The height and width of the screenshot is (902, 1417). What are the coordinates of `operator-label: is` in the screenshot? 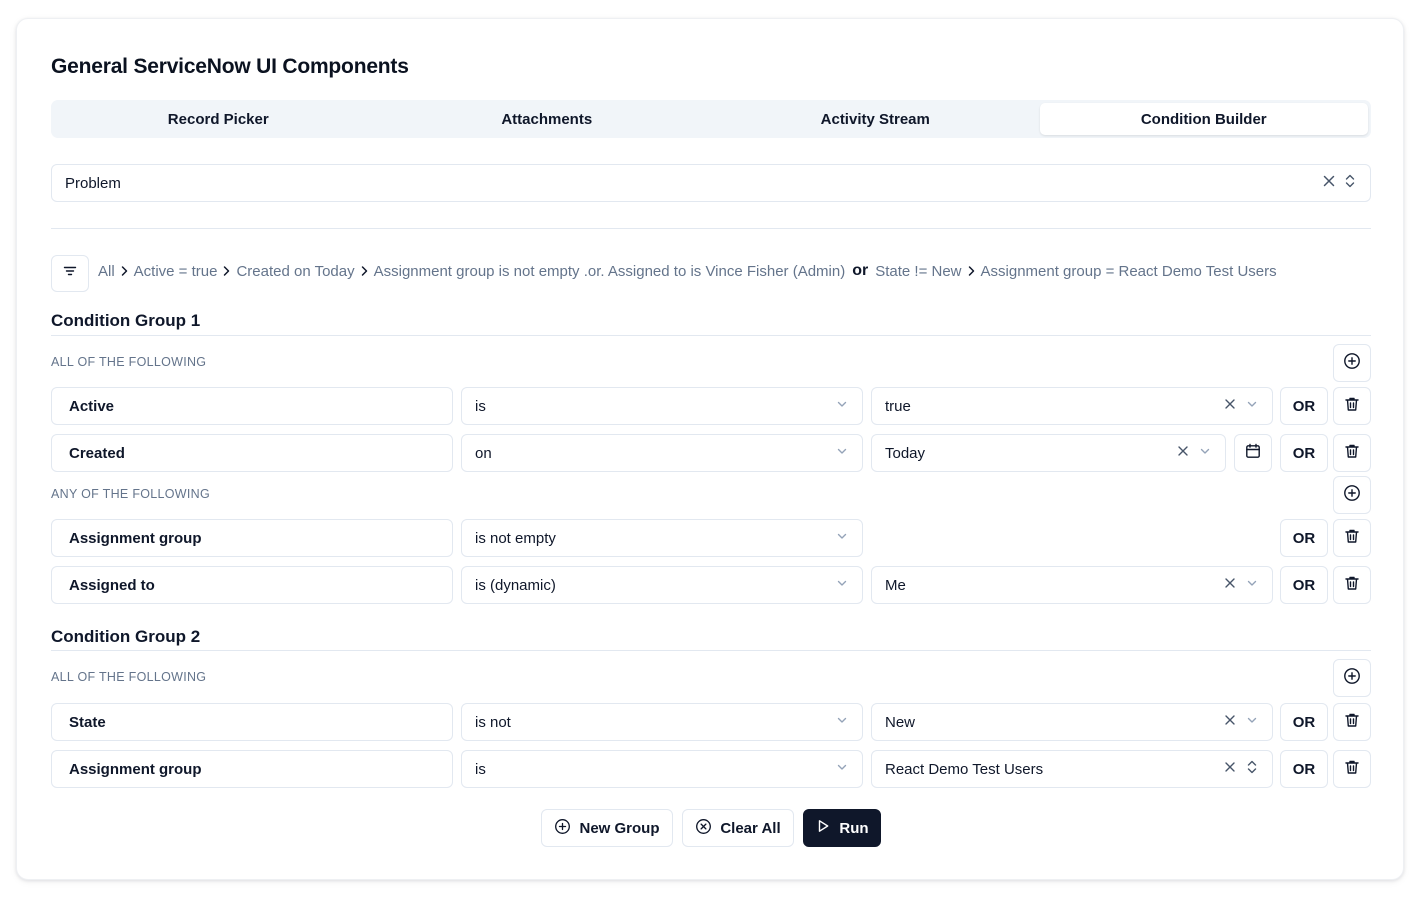 It's located at (480, 406).